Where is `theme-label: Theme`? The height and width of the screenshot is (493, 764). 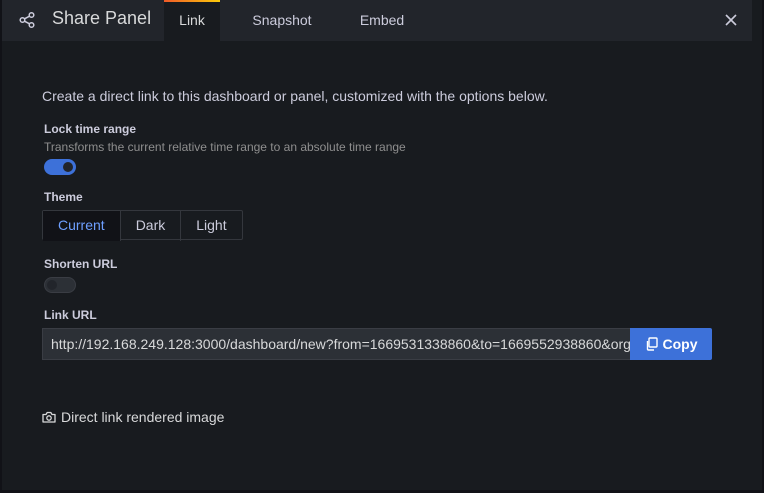 theme-label: Theme is located at coordinates (63, 197).